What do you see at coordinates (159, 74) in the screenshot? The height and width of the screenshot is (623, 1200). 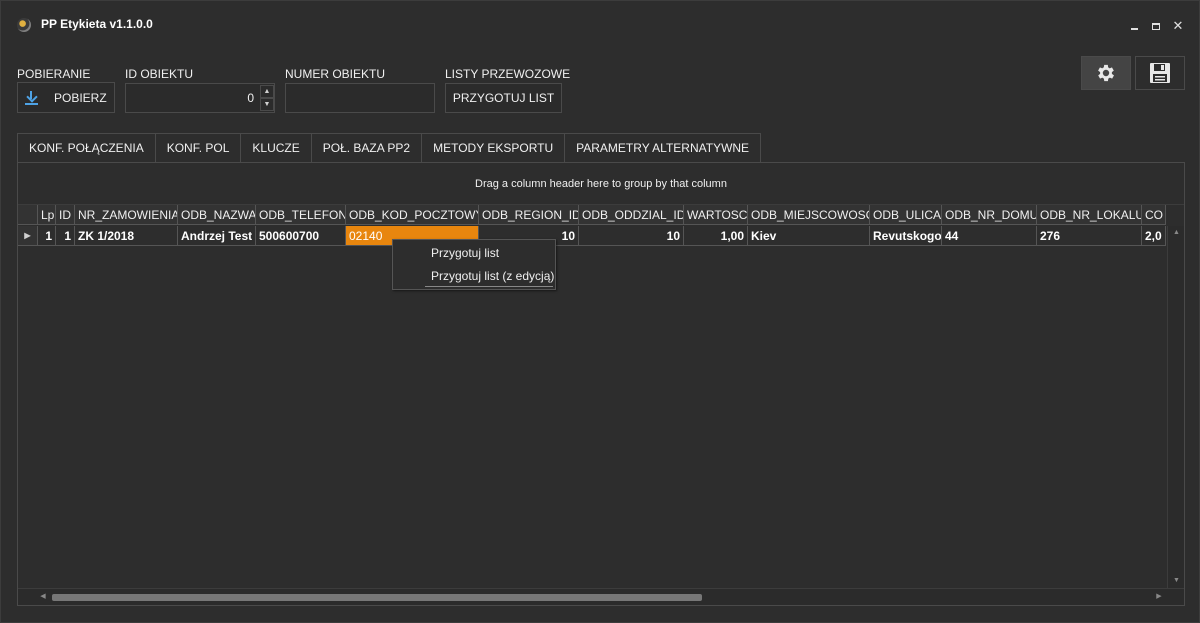 I see `id-obiektu-label: ID OBIEKTU` at bounding box center [159, 74].